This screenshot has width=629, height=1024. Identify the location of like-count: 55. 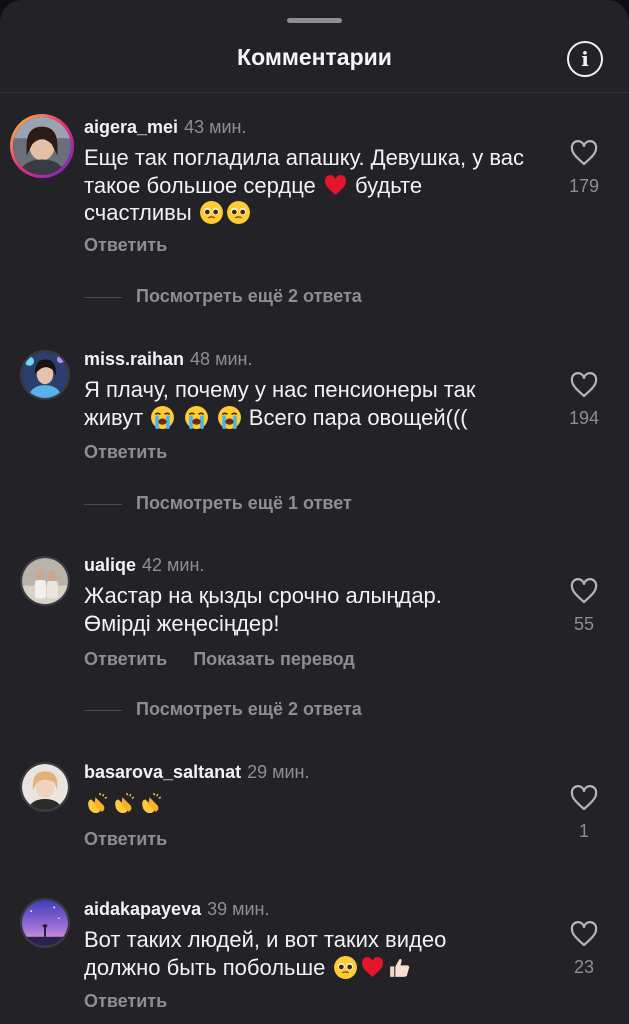
(584, 624).